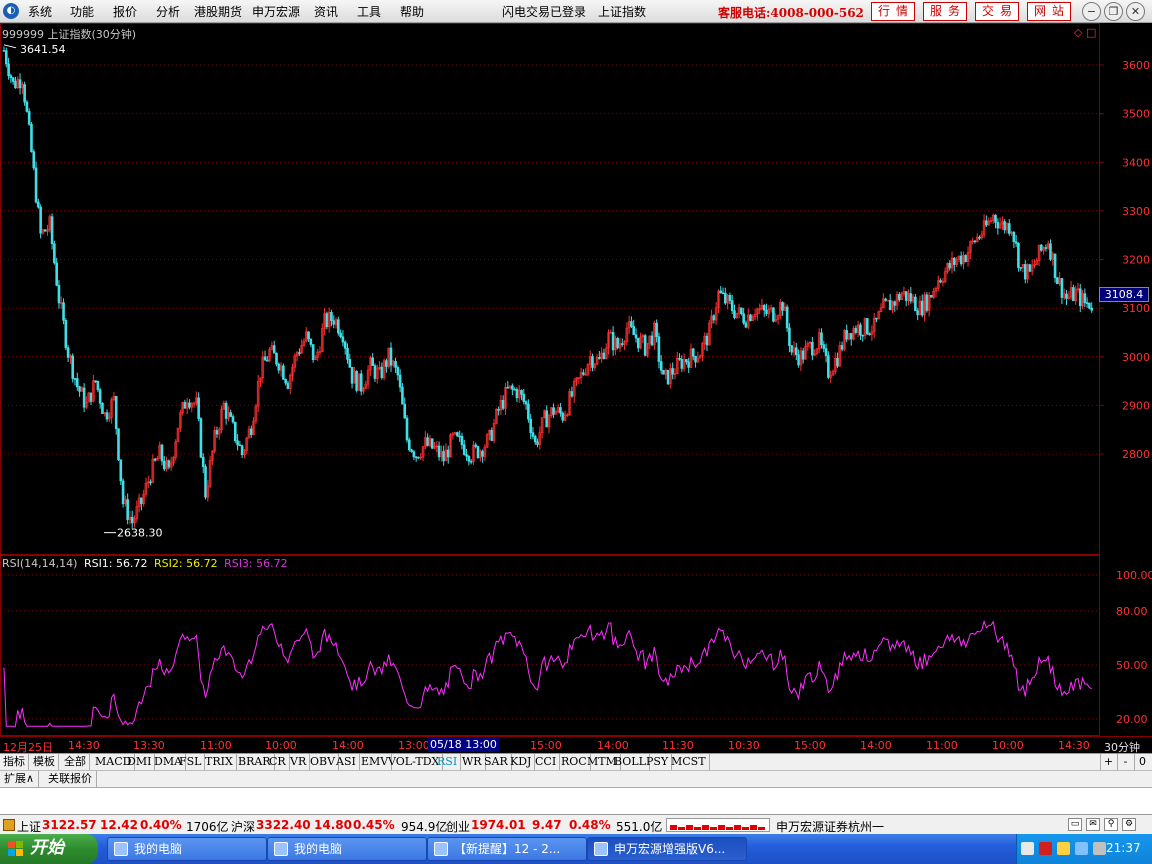 This screenshot has height=864, width=1152. What do you see at coordinates (448, 762) in the screenshot?
I see `tab-rsi: RSI` at bounding box center [448, 762].